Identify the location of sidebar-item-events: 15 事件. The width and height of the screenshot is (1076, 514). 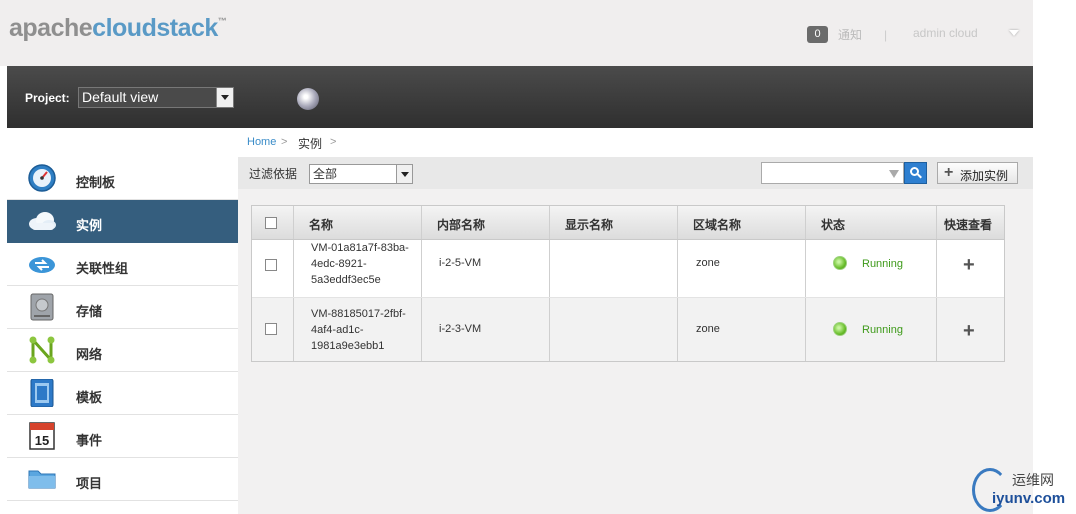
(122, 436).